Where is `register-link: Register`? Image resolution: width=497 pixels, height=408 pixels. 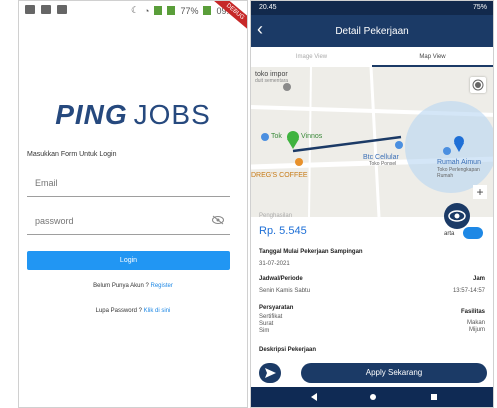
register-link: Register is located at coordinates (162, 286).